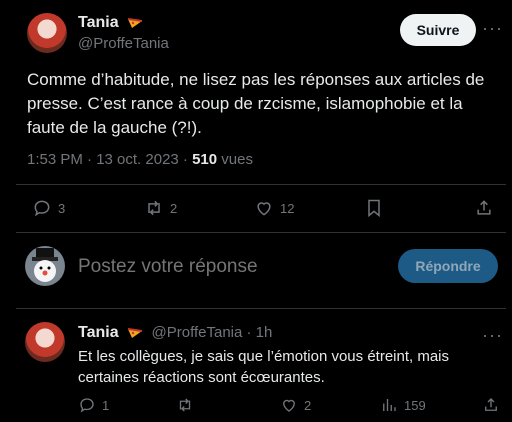 The height and width of the screenshot is (422, 512). Describe the element at coordinates (438, 30) in the screenshot. I see `follow-button: Suivre` at that location.